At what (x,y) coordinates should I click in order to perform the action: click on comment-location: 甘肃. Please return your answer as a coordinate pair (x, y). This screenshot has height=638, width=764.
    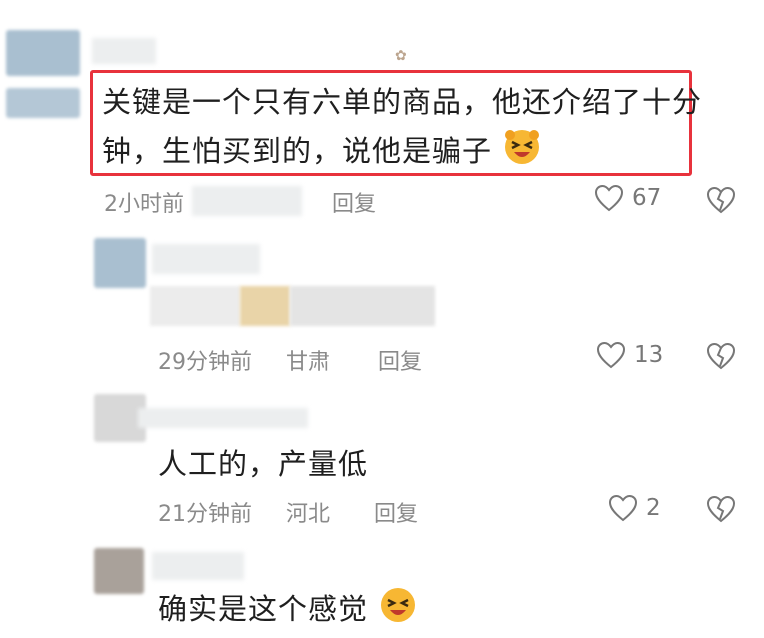
    Looking at the image, I should click on (308, 362).